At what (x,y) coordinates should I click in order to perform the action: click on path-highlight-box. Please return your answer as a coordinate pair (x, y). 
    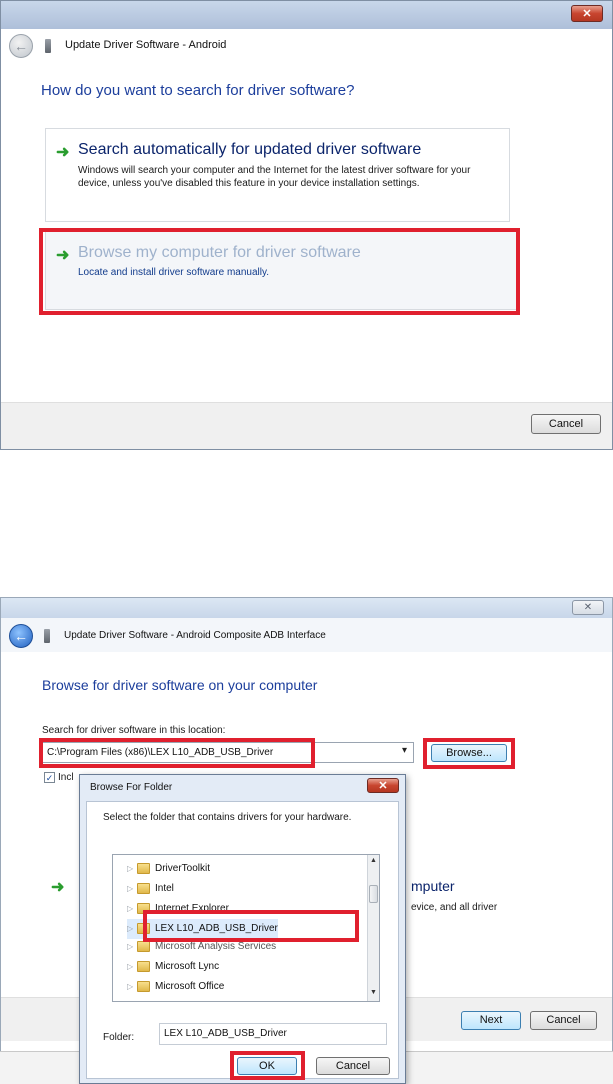
    Looking at the image, I should click on (177, 753).